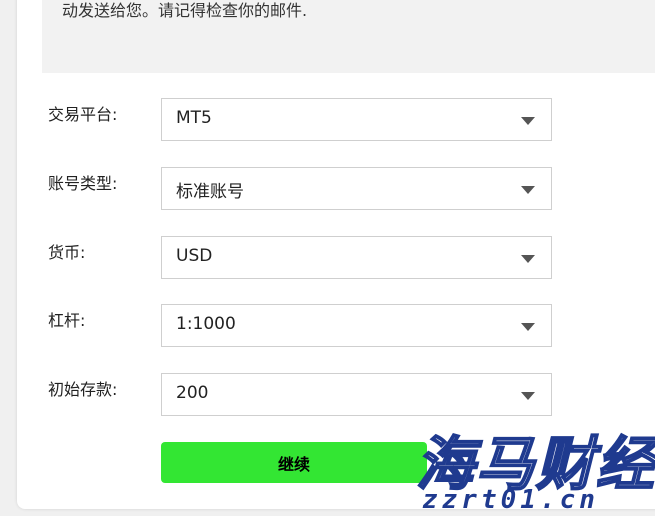 The image size is (655, 516). I want to click on field-account-type: 账号类型: 标准账号, so click(327, 189).